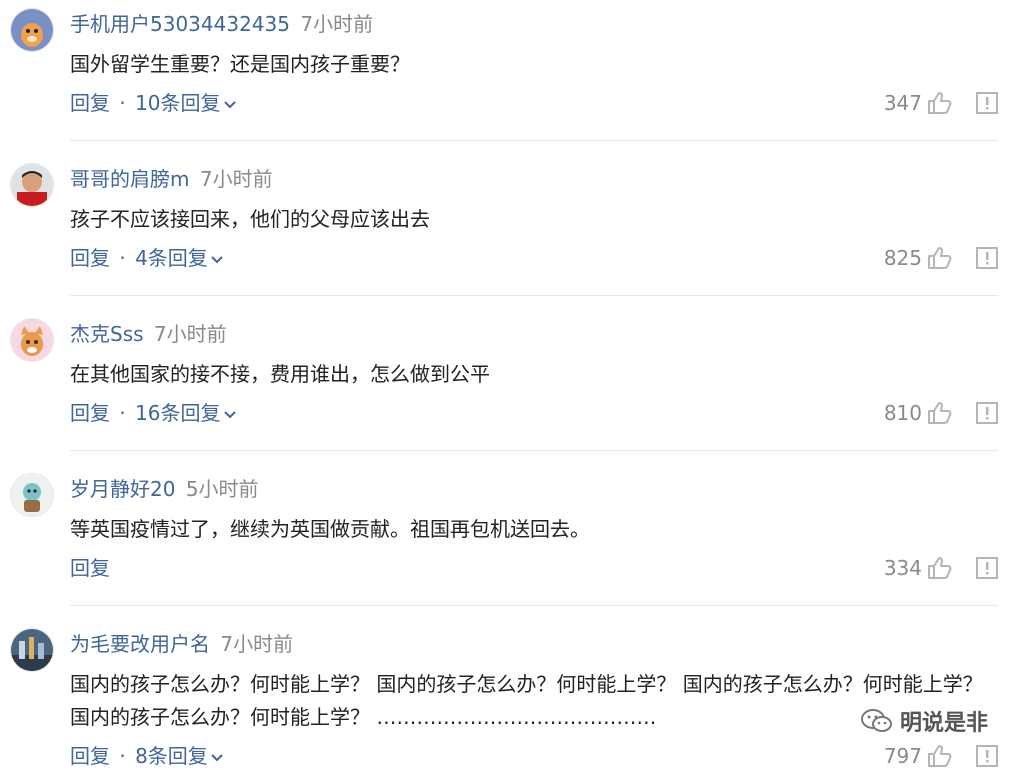 The image size is (1034, 770). Describe the element at coordinates (107, 334) in the screenshot. I see `username: 杰克Sss` at that location.